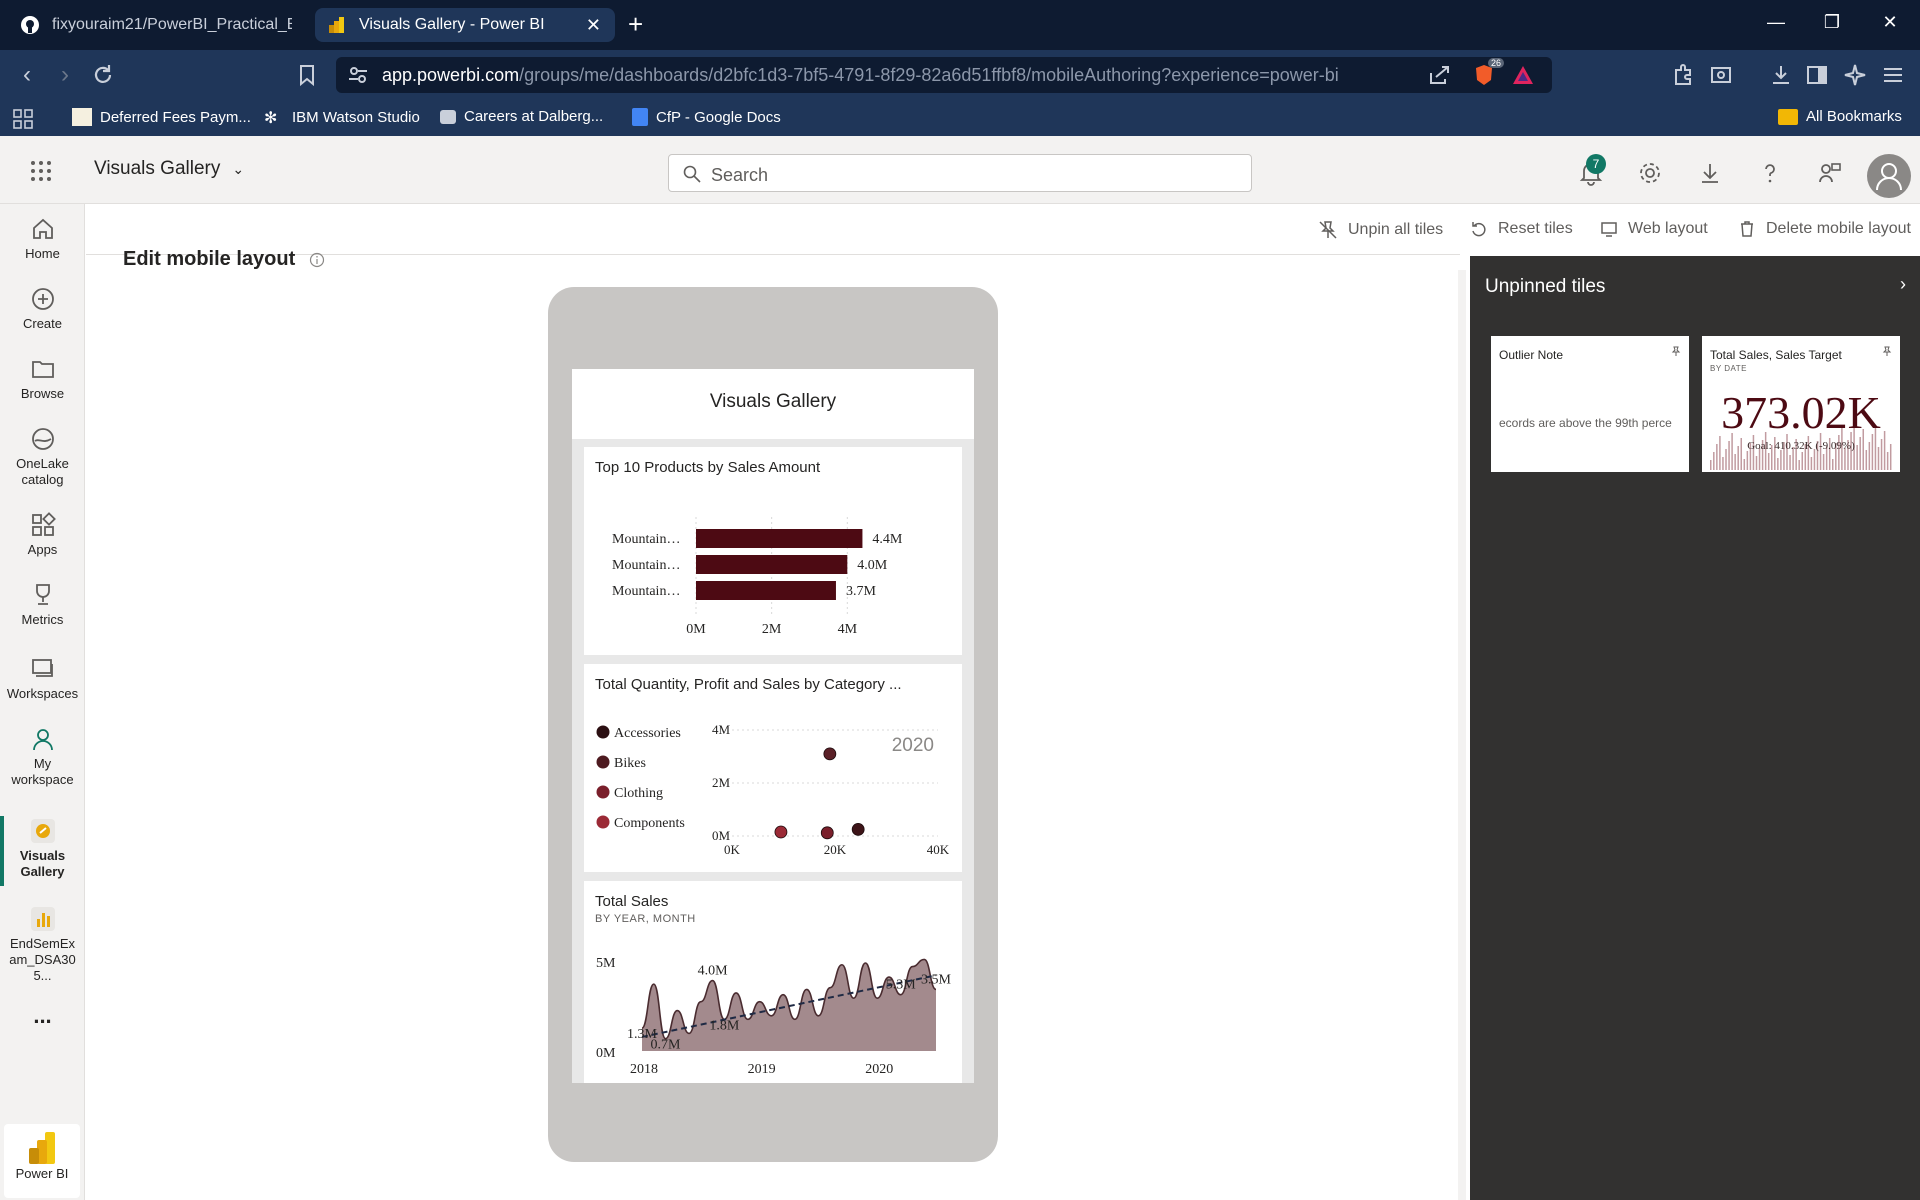 The height and width of the screenshot is (1200, 1920). What do you see at coordinates (1710, 173) in the screenshot?
I see `download-icon` at bounding box center [1710, 173].